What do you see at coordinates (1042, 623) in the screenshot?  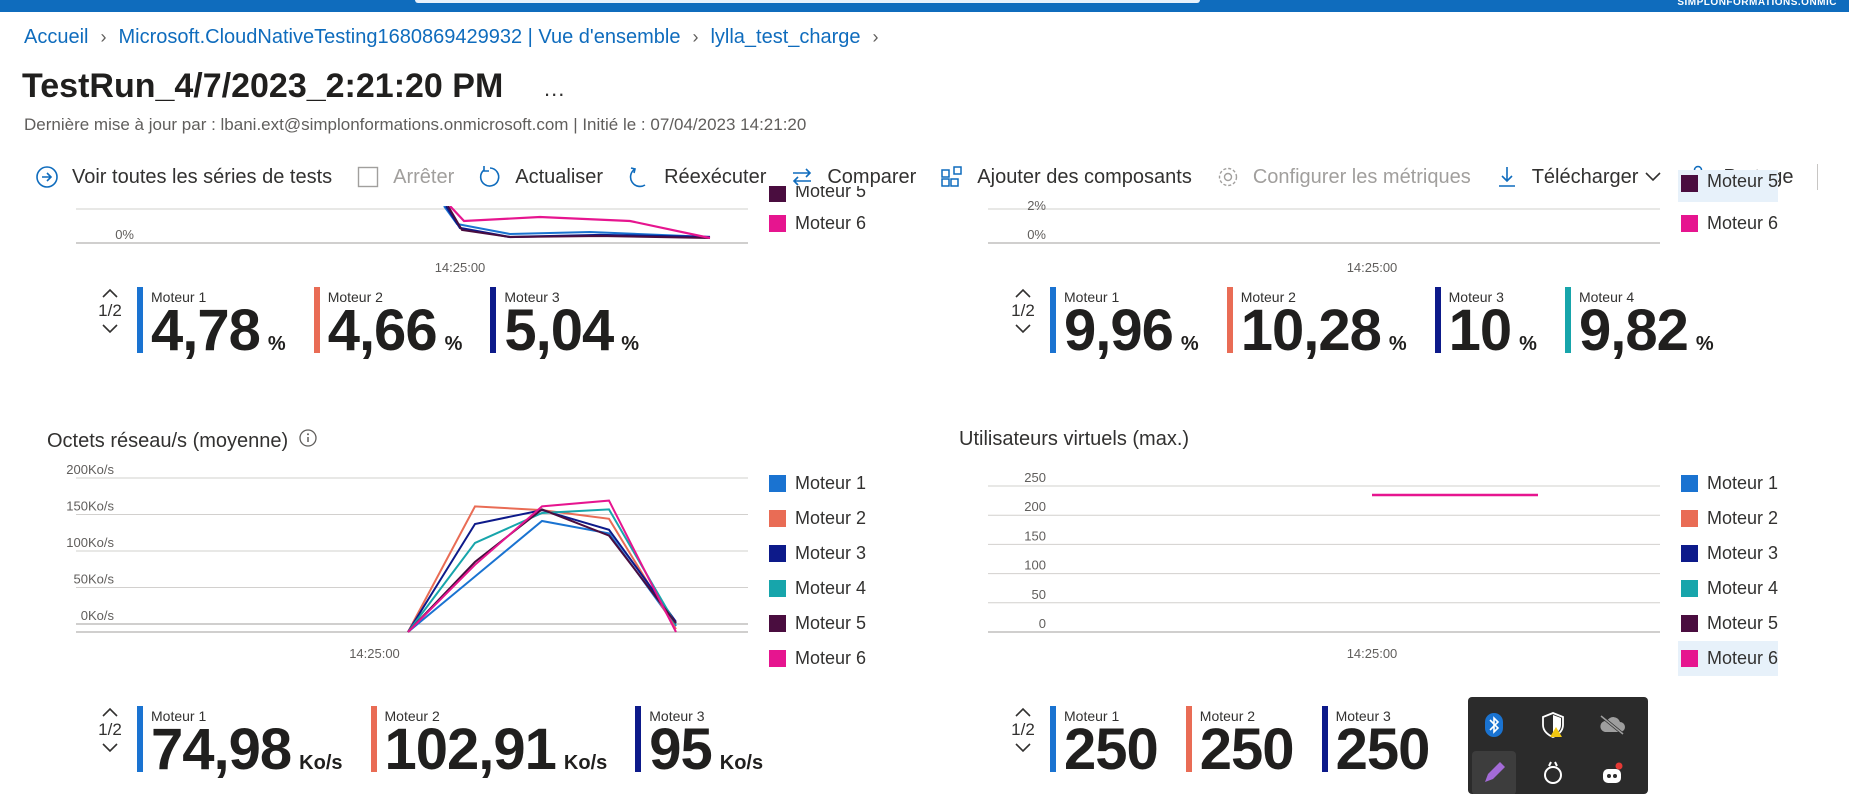 I see `y-tick-label: 0` at bounding box center [1042, 623].